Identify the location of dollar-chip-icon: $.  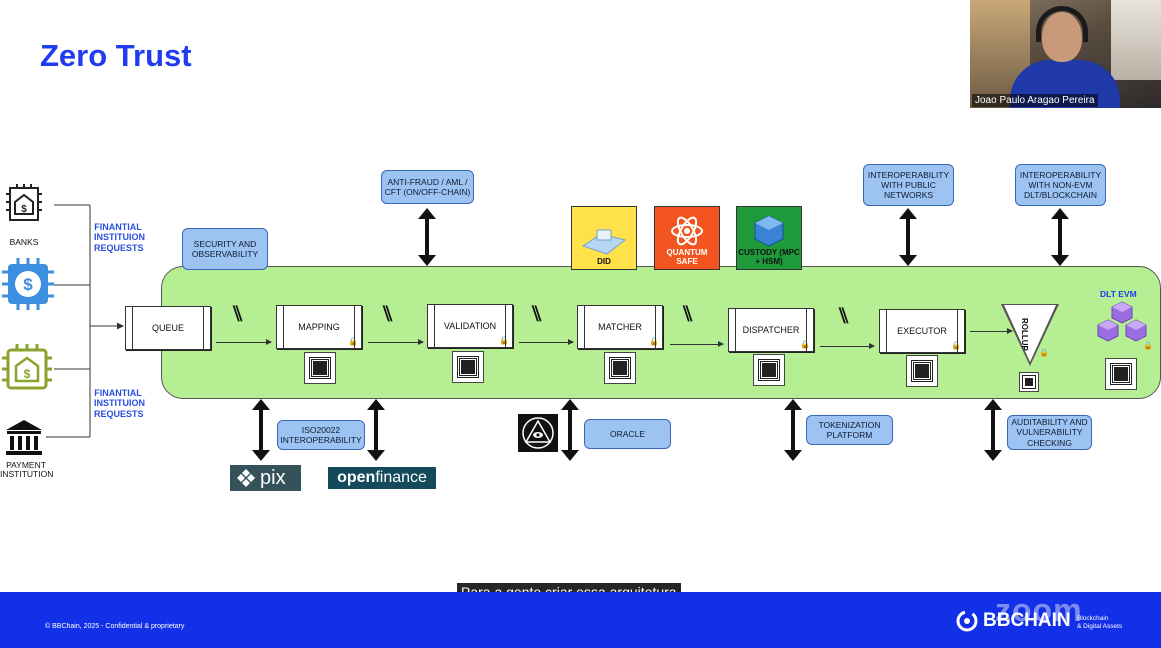
(28, 284).